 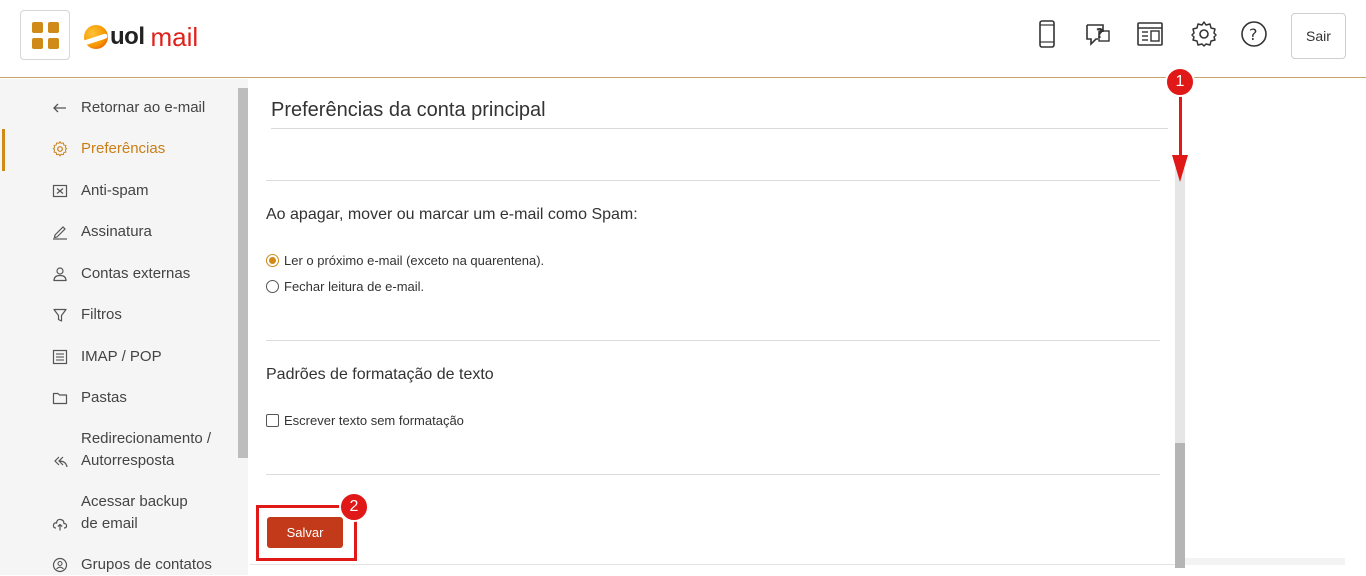 I want to click on newsletter-icon, so click(x=1150, y=34).